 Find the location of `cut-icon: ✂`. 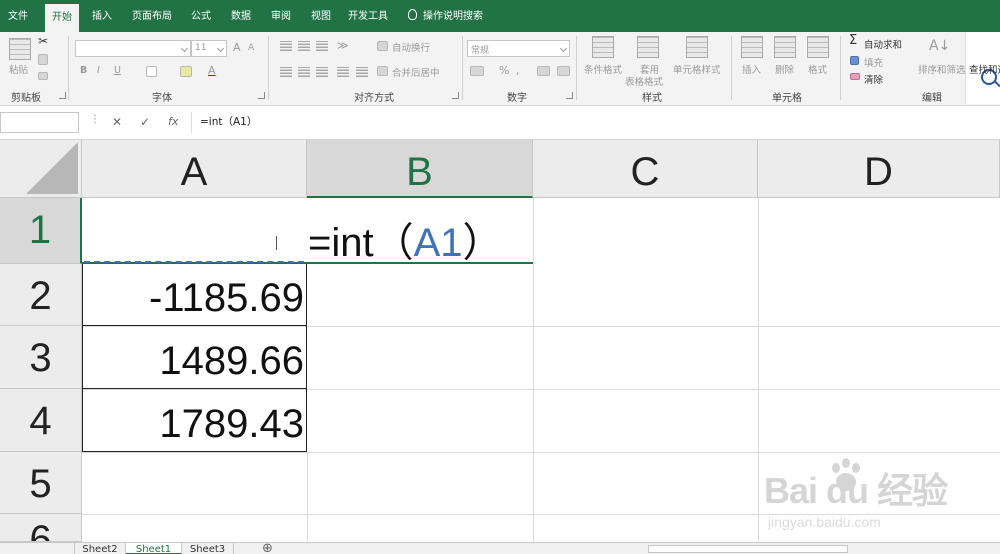

cut-icon: ✂ is located at coordinates (43, 41).